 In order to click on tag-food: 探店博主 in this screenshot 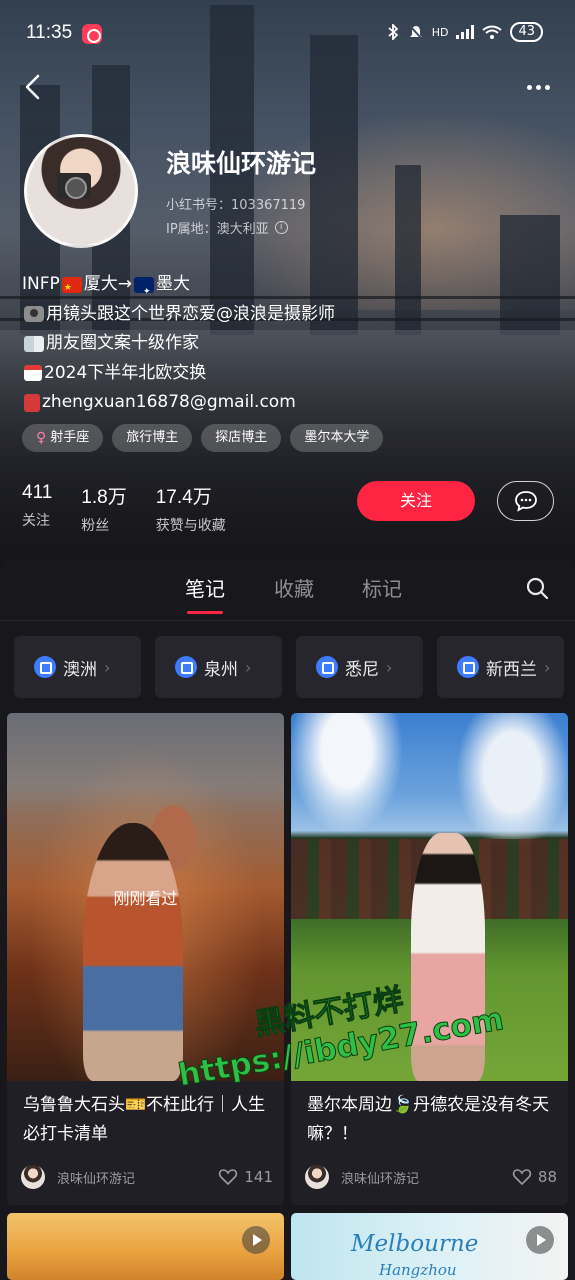, I will do `click(241, 438)`.